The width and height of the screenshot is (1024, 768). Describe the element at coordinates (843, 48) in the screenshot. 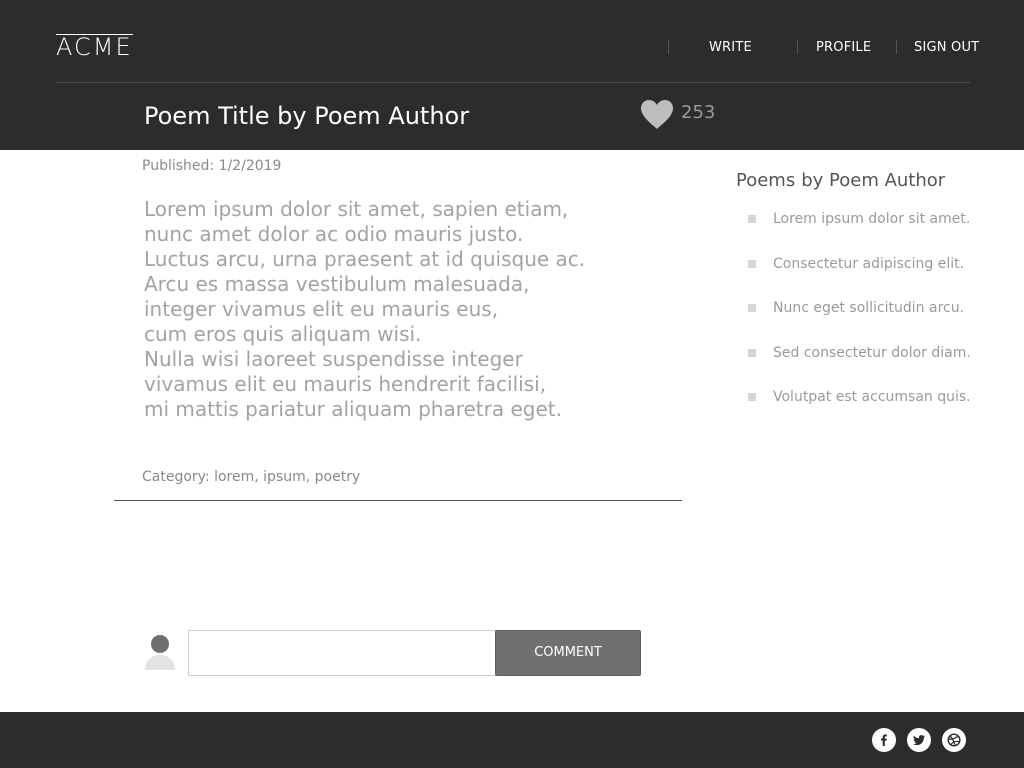

I see `nav-profile-link: PROFILE` at that location.